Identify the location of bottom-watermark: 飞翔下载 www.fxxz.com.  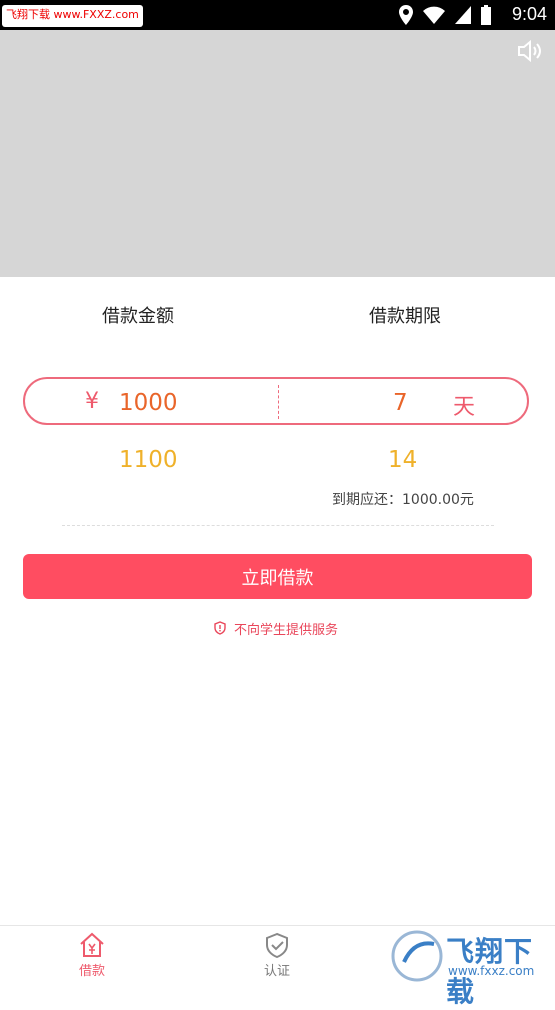
(471, 967).